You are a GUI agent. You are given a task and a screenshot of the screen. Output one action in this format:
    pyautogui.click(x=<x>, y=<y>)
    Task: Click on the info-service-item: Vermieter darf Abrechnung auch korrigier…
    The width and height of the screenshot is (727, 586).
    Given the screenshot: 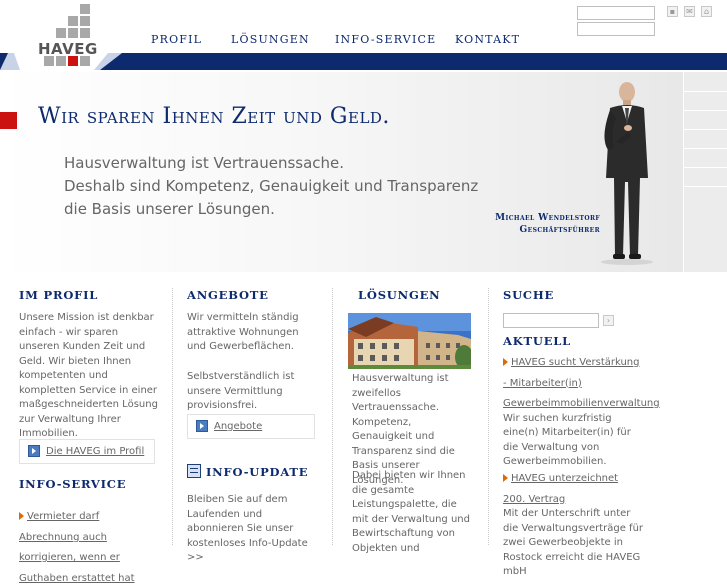 What is the action you would take?
    pyautogui.click(x=89, y=545)
    